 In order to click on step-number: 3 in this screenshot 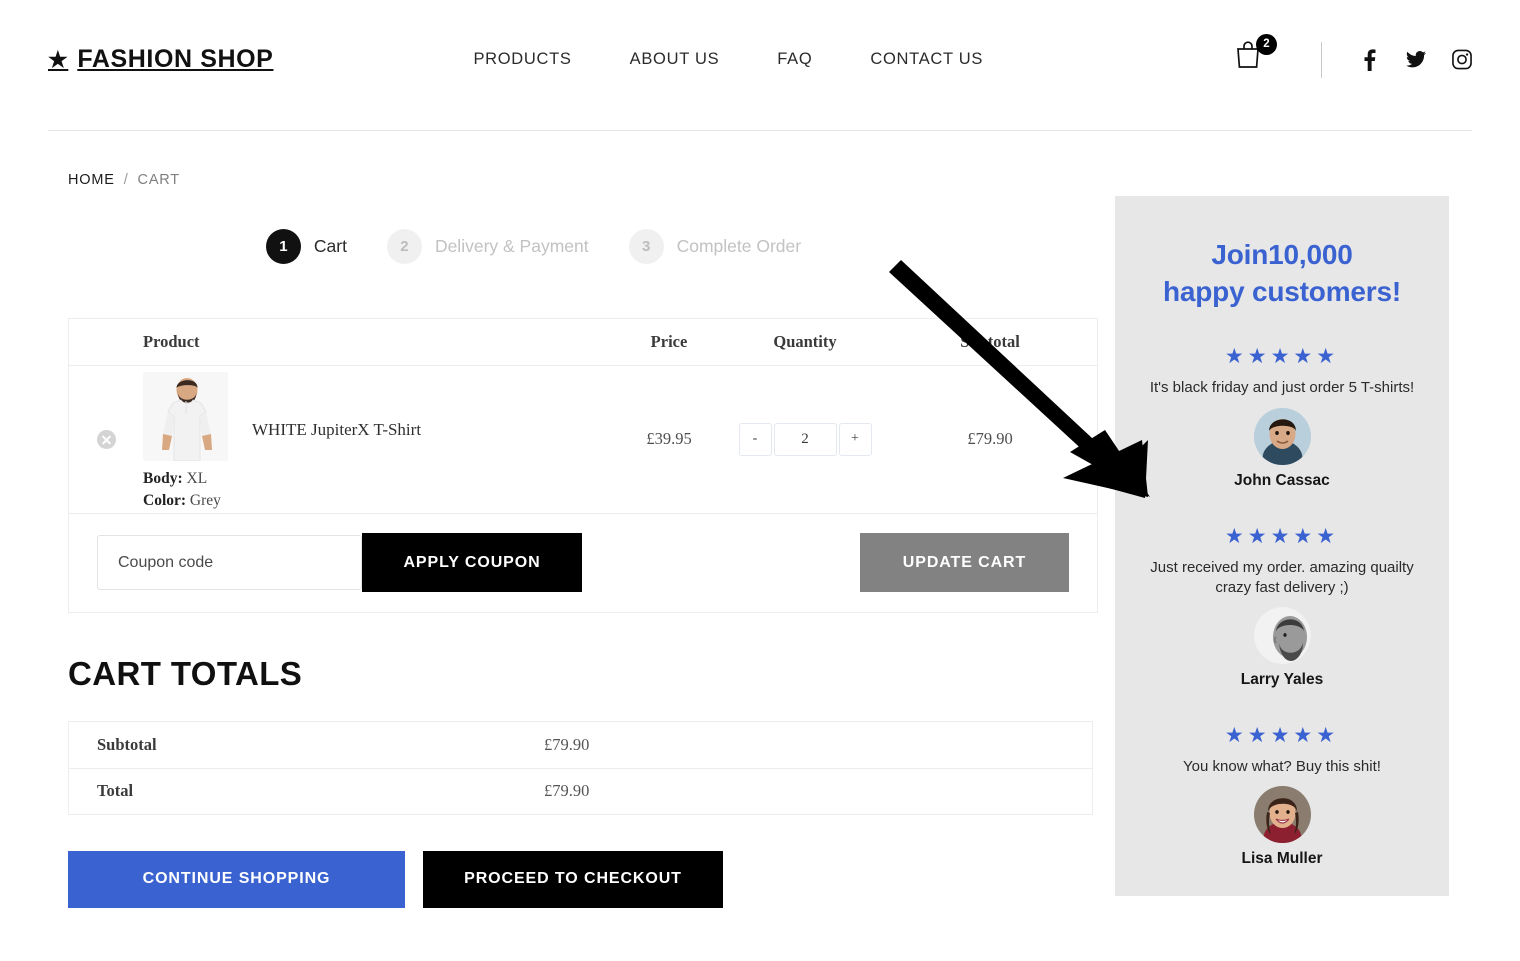, I will do `click(646, 246)`.